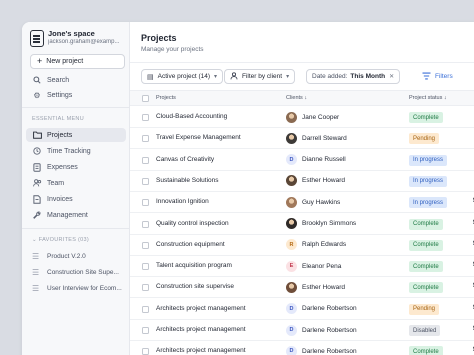 This screenshot has width=474, height=355. I want to click on column-header-clients: Clients ↓, so click(296, 98).